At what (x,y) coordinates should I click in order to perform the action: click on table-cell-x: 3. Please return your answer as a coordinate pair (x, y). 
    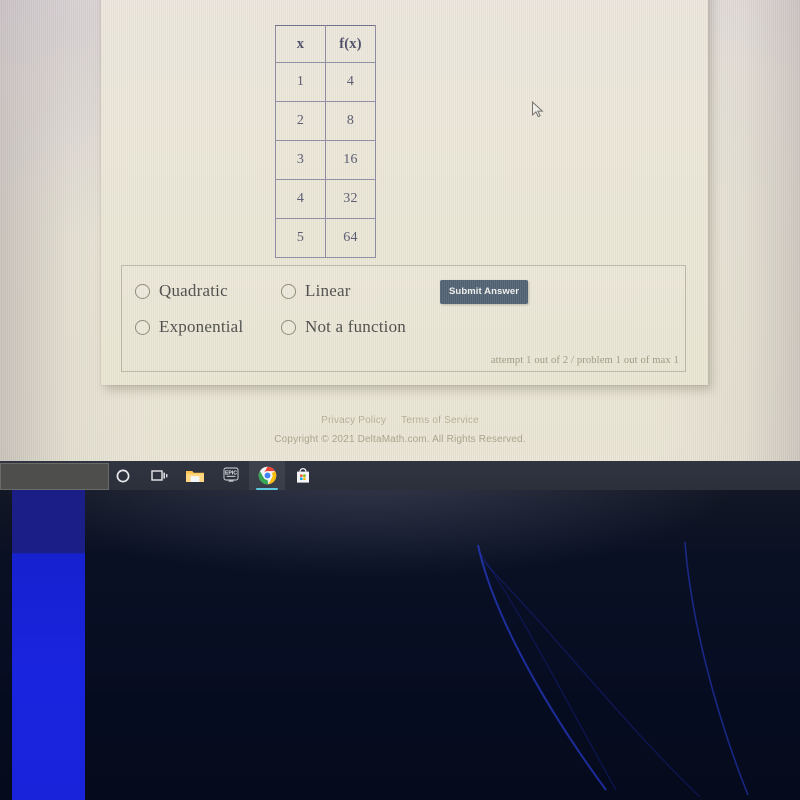
    Looking at the image, I should click on (300, 160).